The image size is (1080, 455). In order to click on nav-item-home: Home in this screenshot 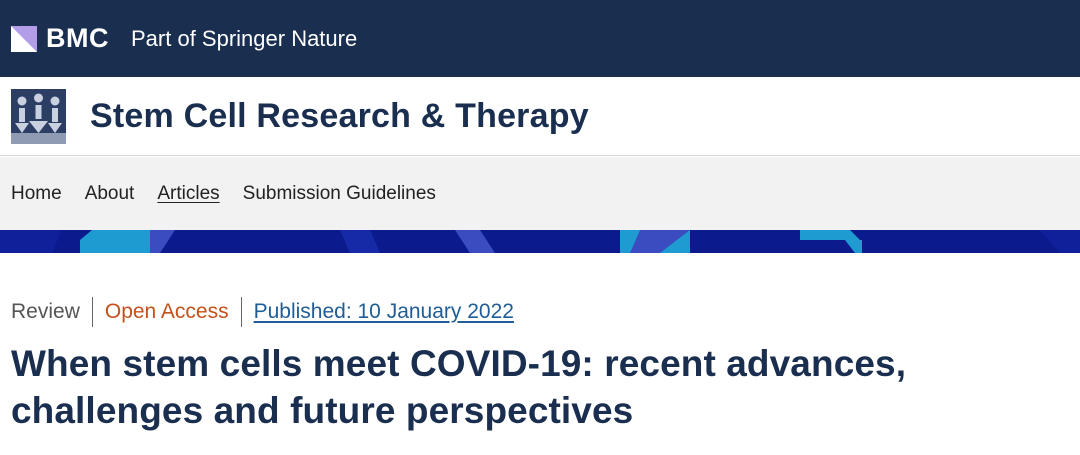, I will do `click(36, 194)`.